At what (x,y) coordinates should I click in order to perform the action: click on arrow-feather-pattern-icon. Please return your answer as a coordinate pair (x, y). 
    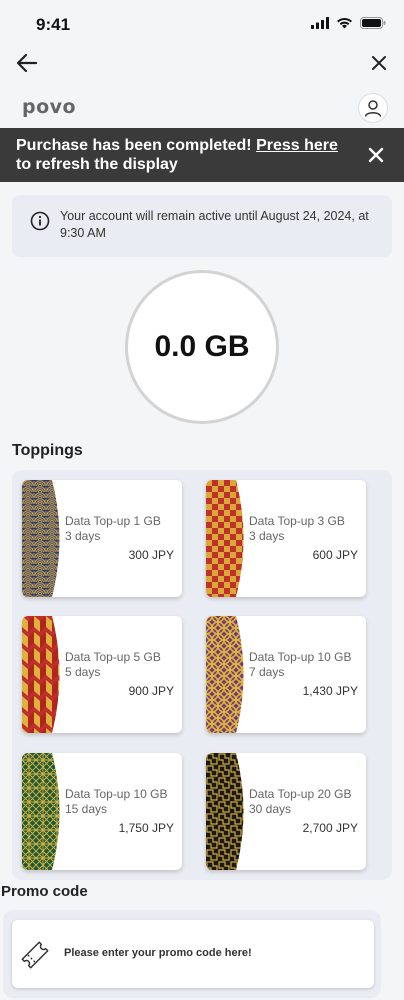
    Looking at the image, I should click on (41, 674).